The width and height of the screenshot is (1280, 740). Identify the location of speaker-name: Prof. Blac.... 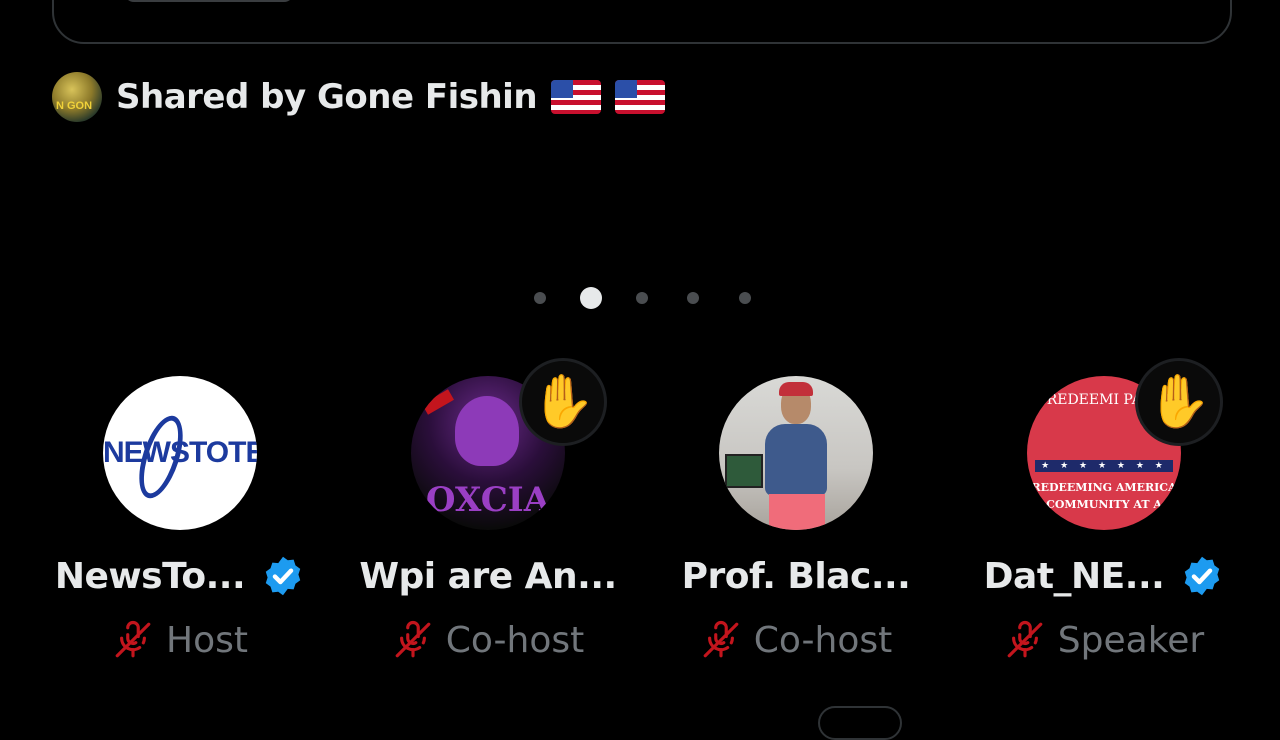
(796, 576).